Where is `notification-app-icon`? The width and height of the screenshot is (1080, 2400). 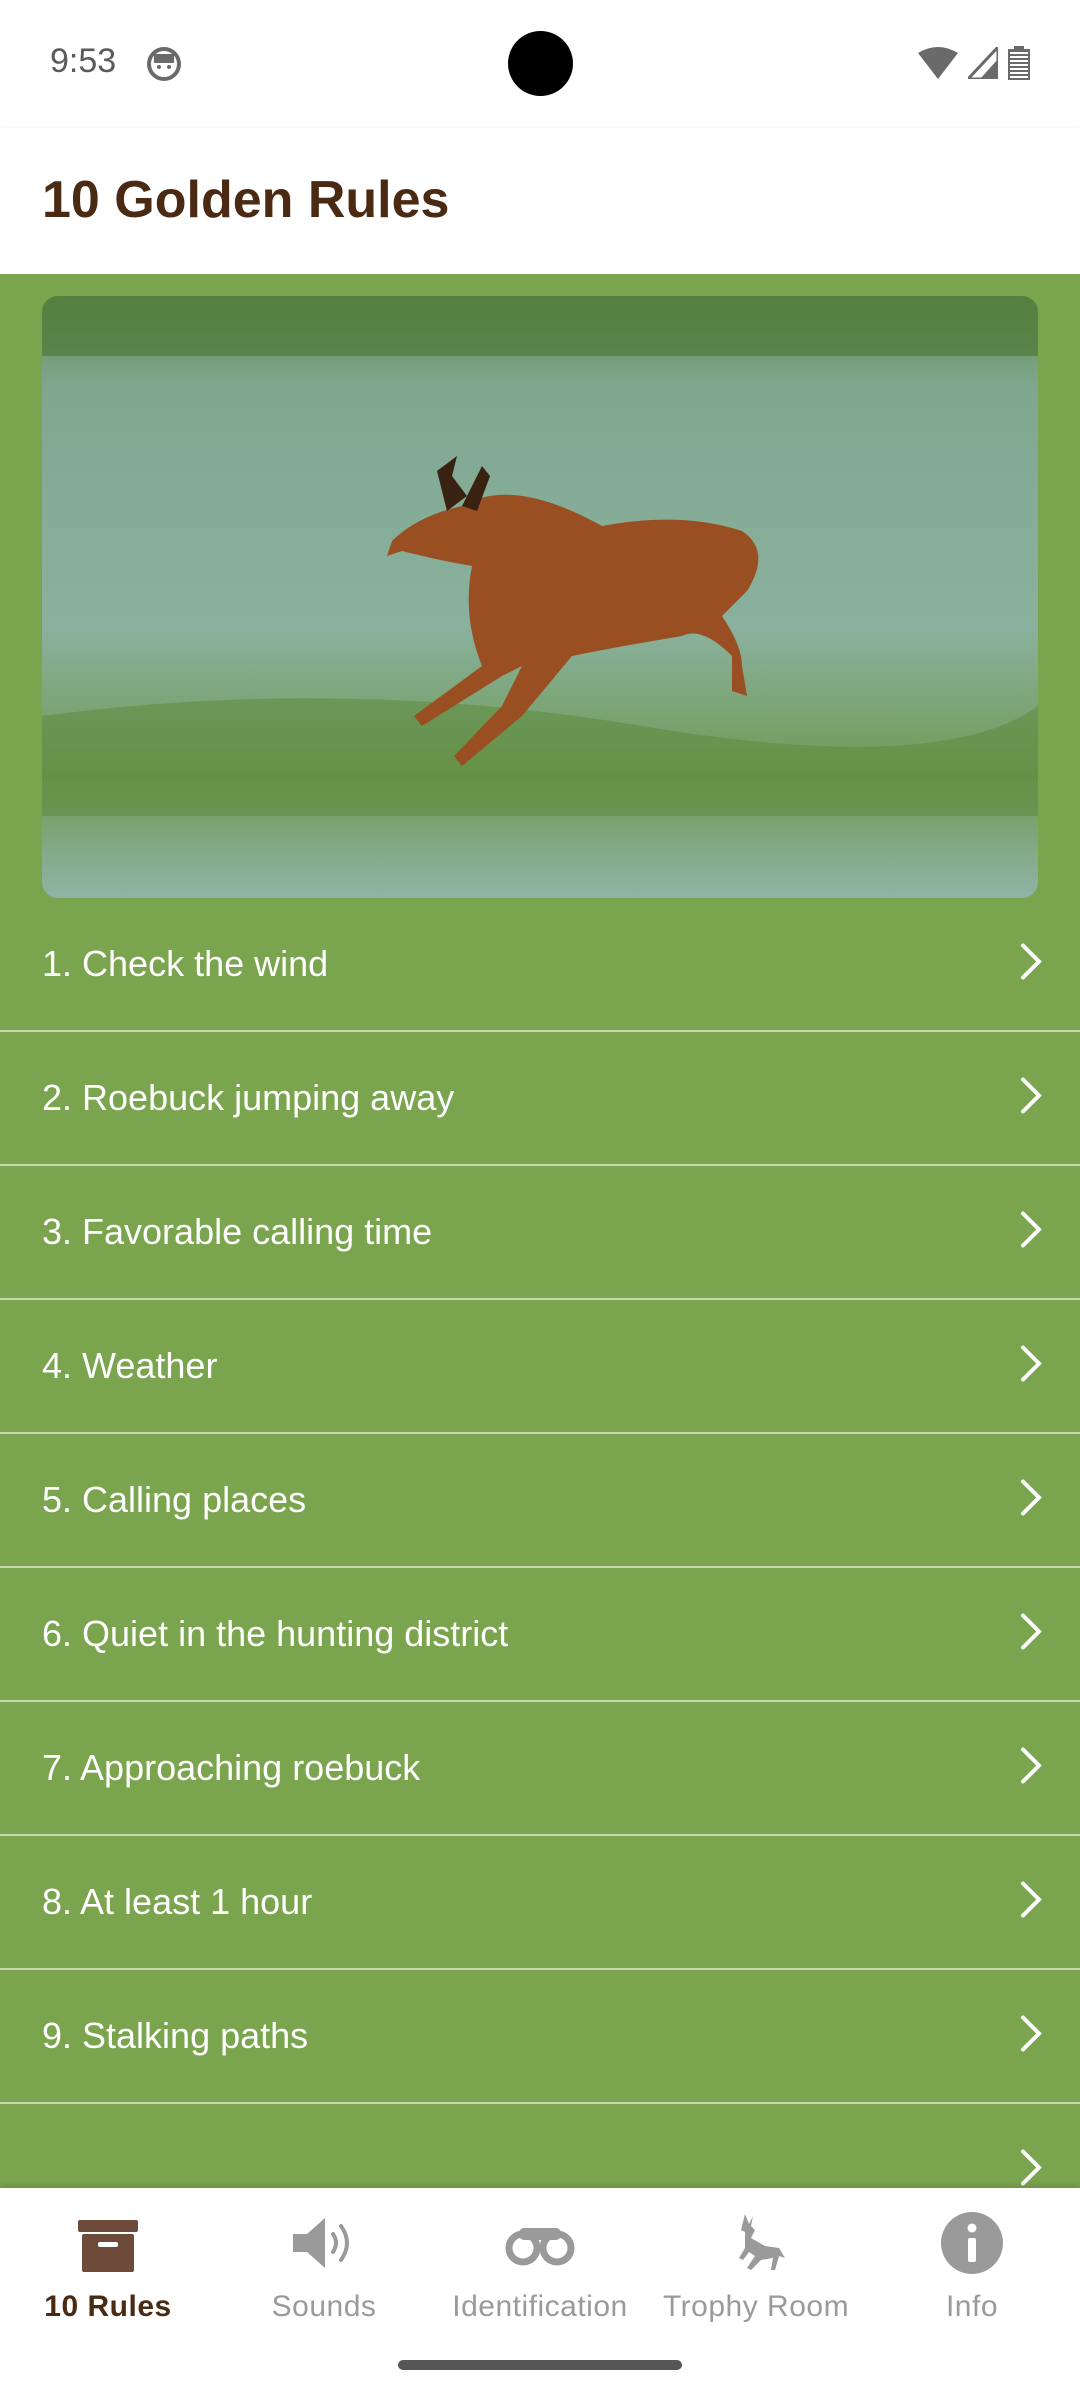 notification-app-icon is located at coordinates (164, 66).